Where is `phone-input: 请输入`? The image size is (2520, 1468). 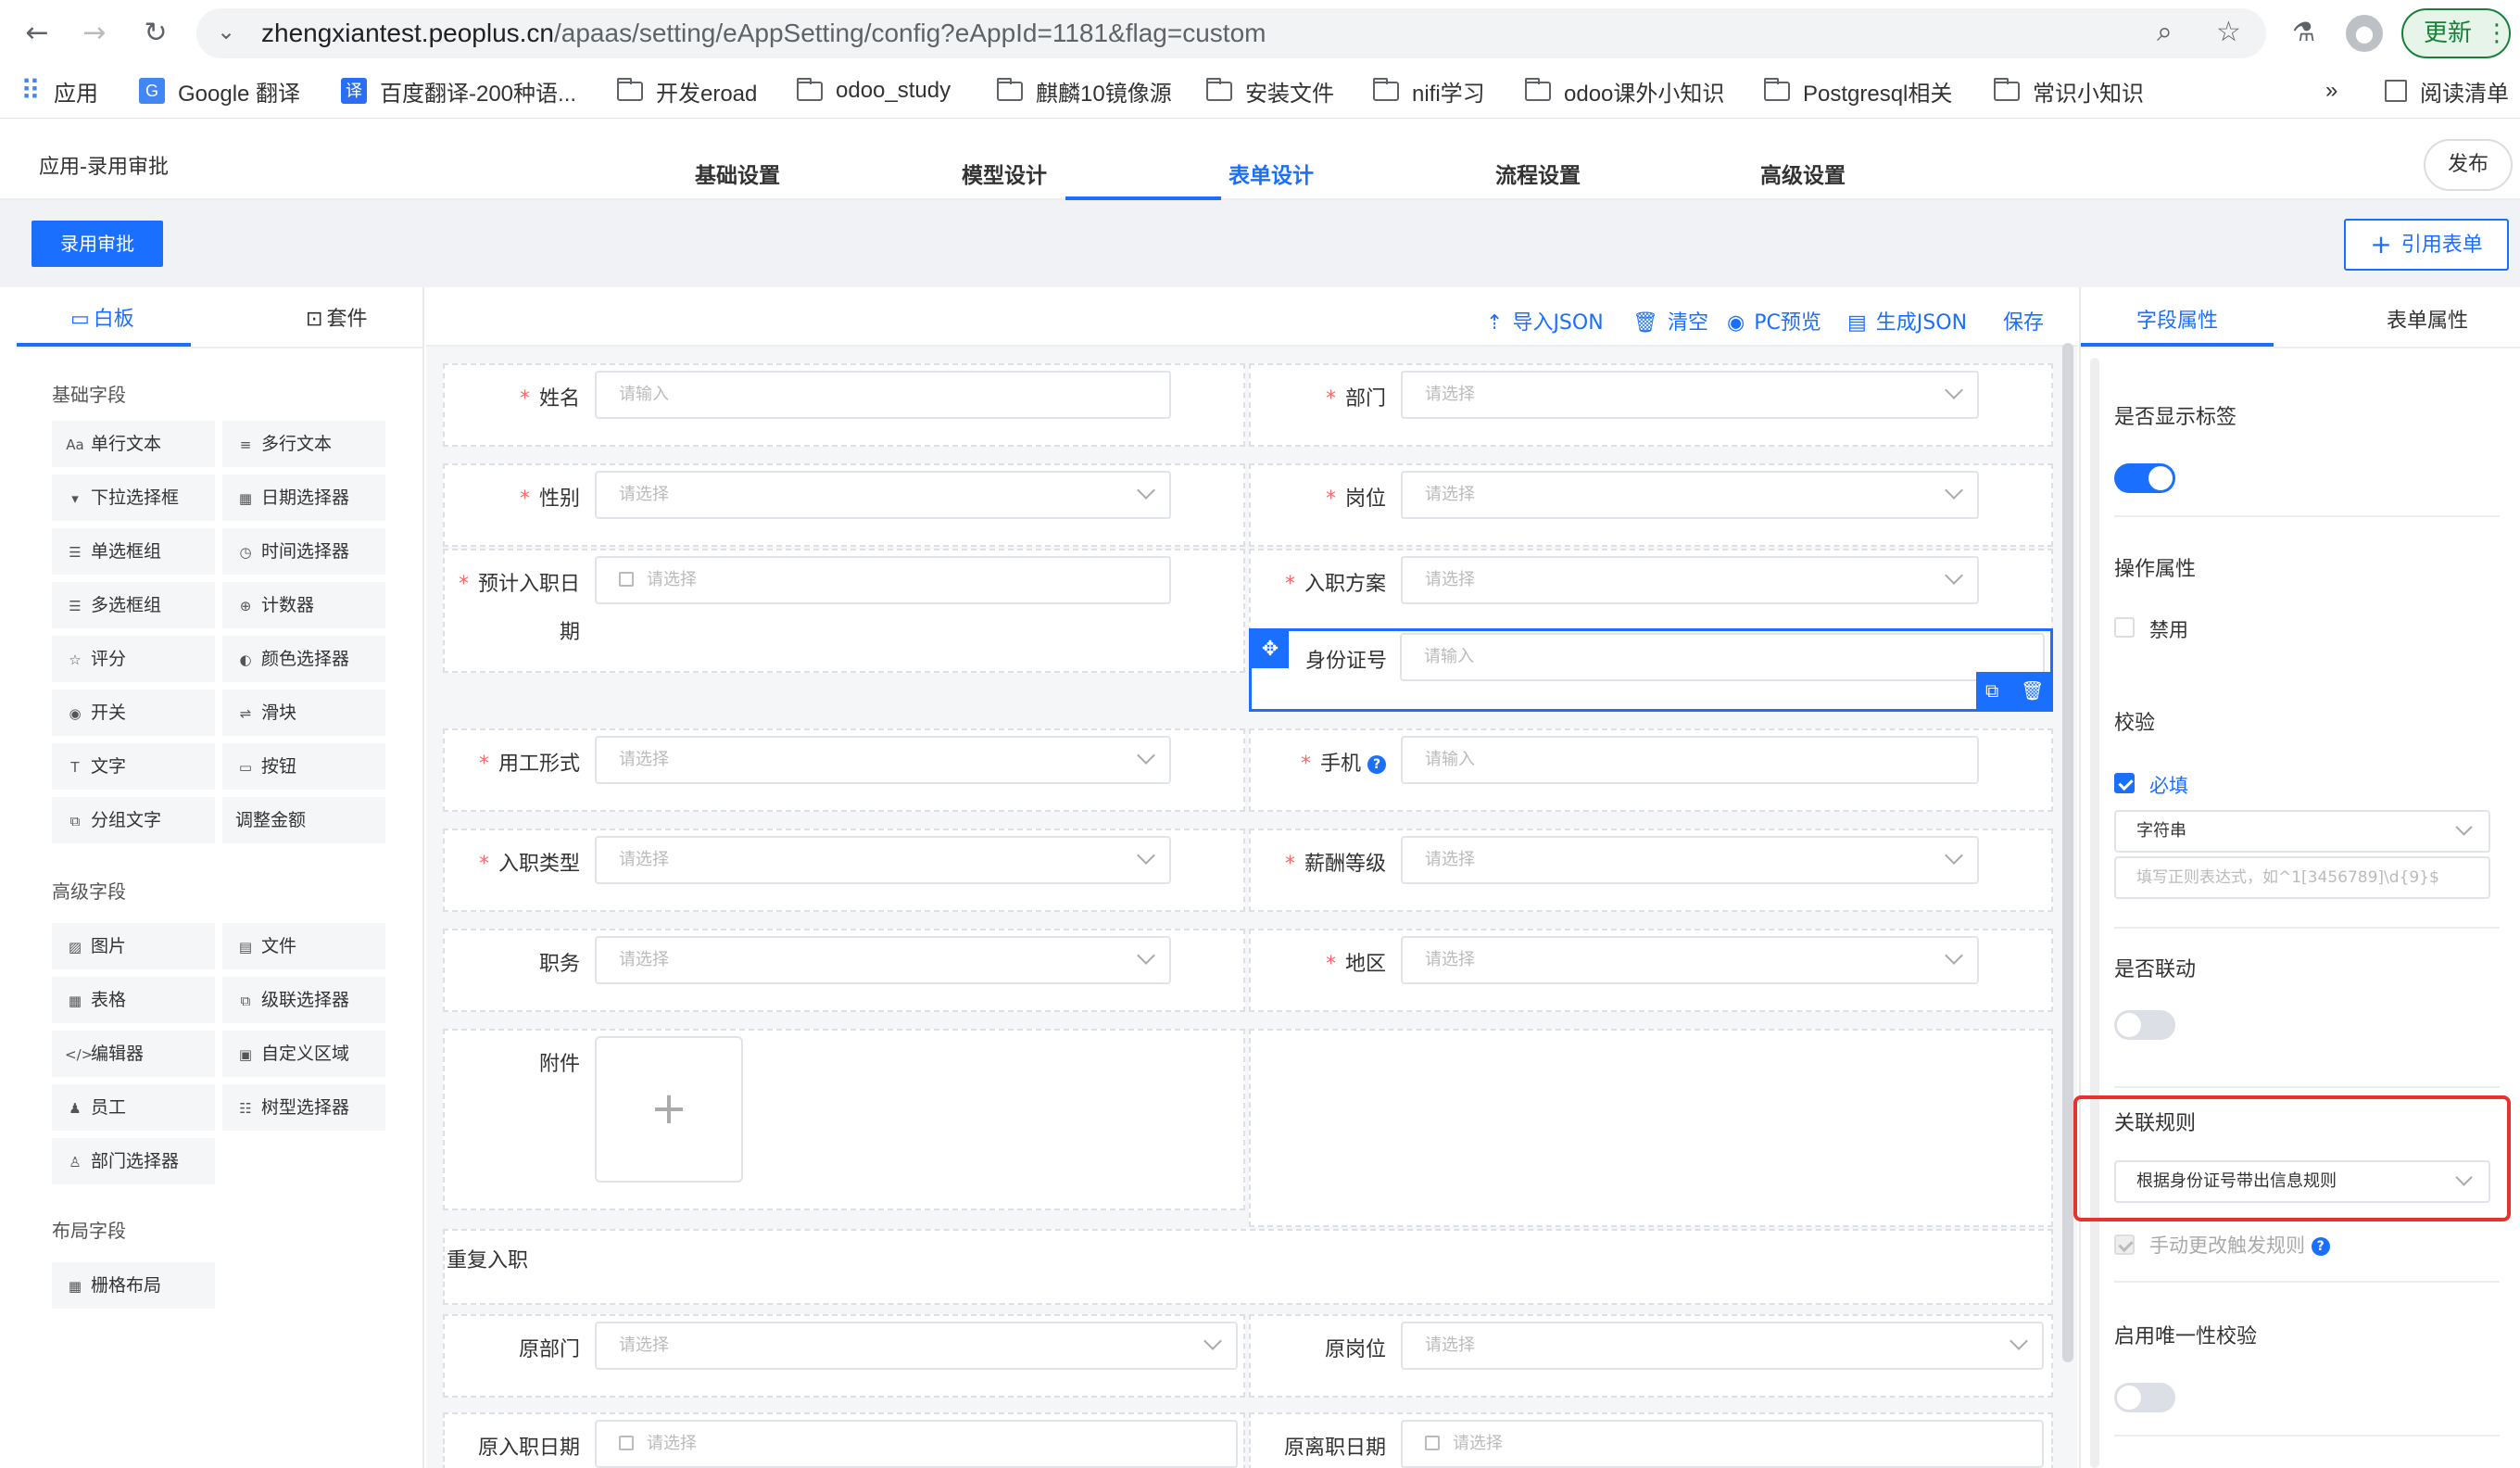
phone-input: 请输入 is located at coordinates (1690, 760).